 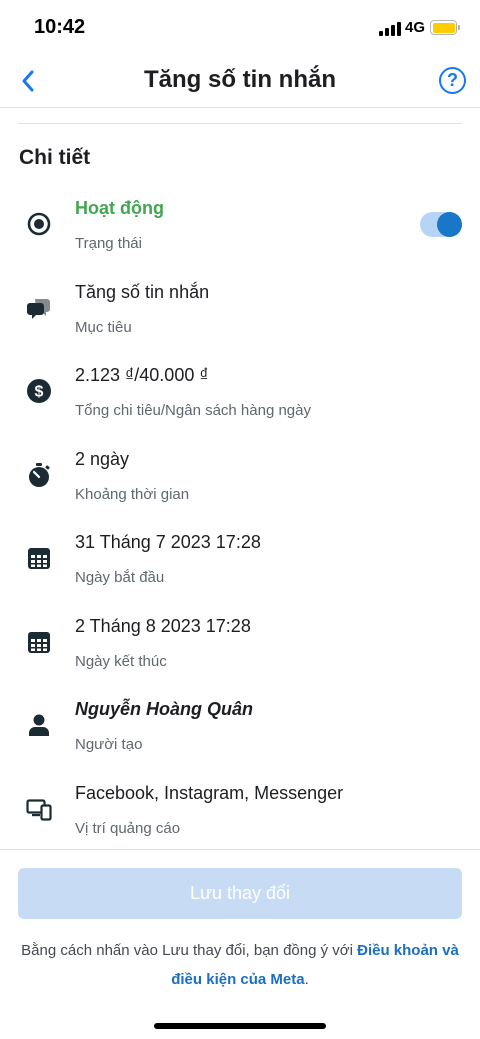 What do you see at coordinates (55, 157) in the screenshot?
I see `section-title: Chi tiết` at bounding box center [55, 157].